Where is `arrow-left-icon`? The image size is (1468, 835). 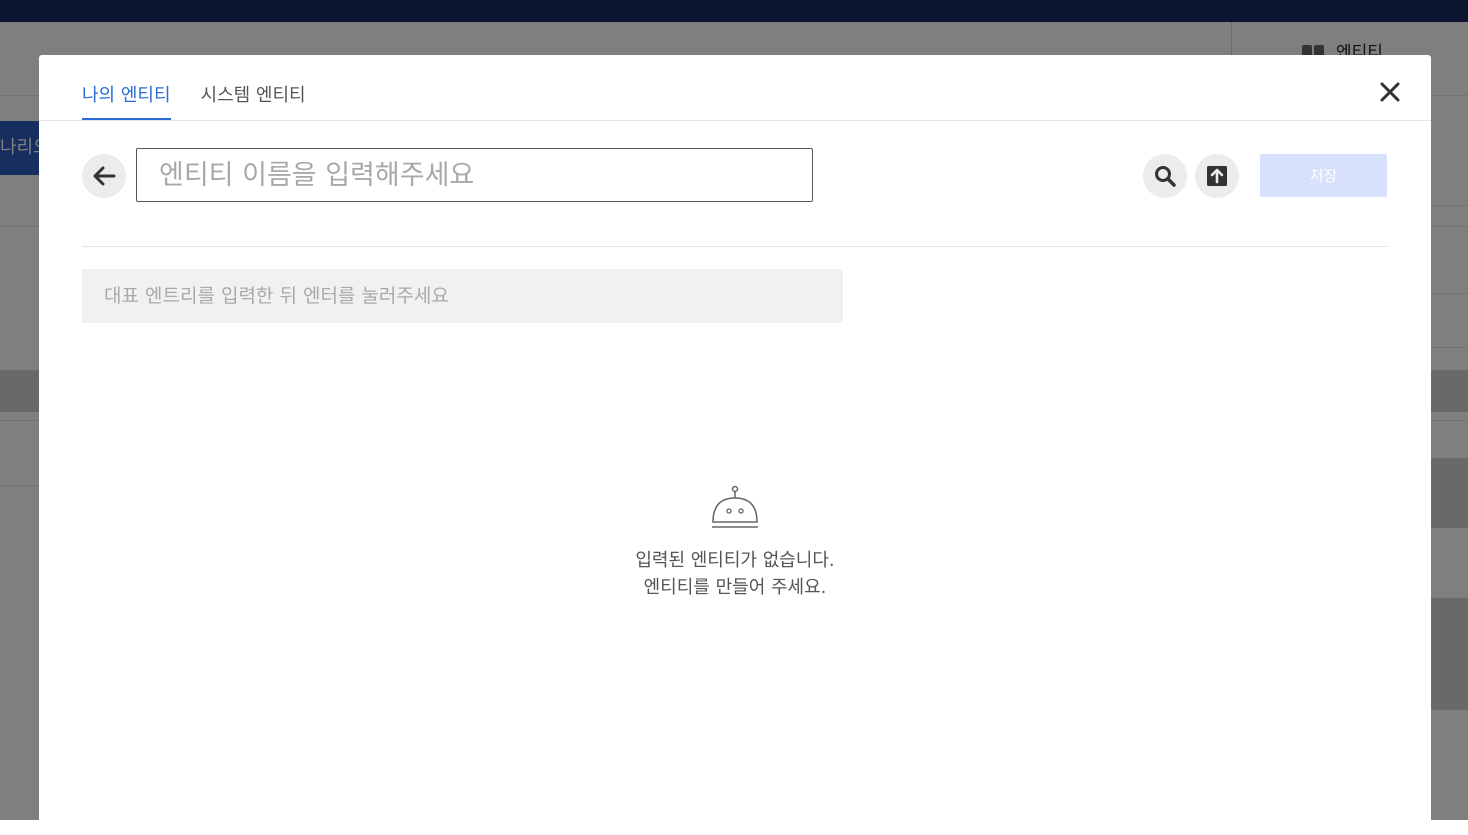
arrow-left-icon is located at coordinates (104, 176).